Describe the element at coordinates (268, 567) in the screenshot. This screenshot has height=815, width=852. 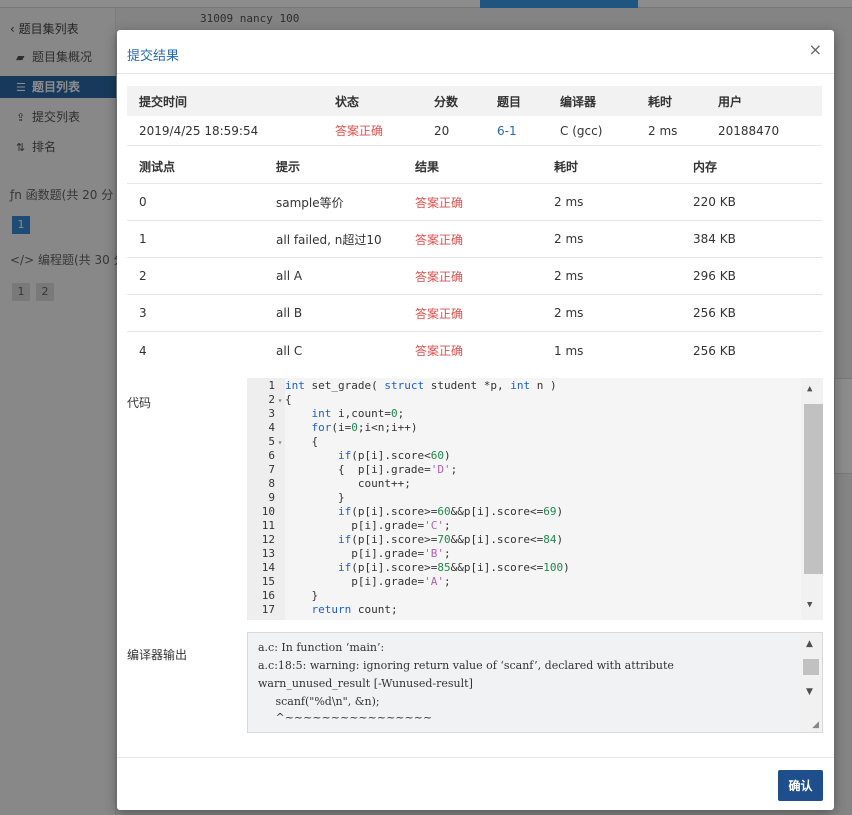
I see `line-number: 14` at that location.